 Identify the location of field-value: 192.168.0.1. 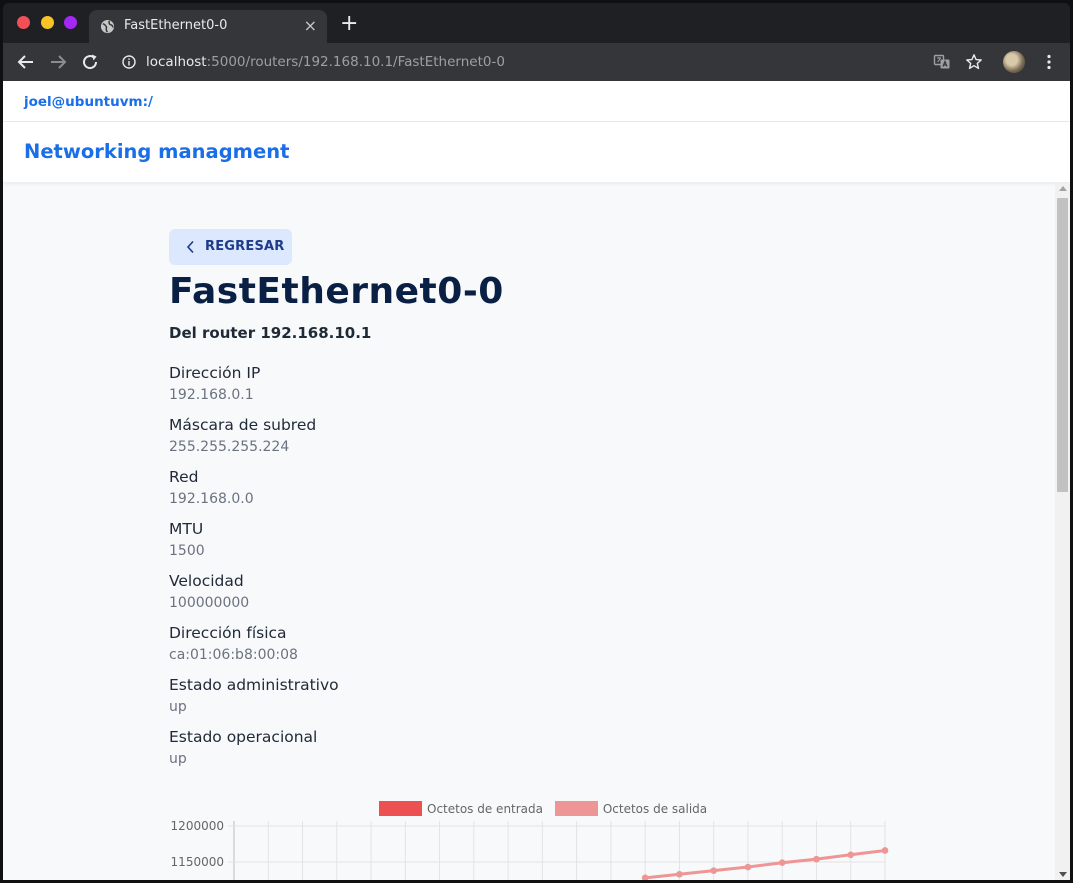
(211, 395).